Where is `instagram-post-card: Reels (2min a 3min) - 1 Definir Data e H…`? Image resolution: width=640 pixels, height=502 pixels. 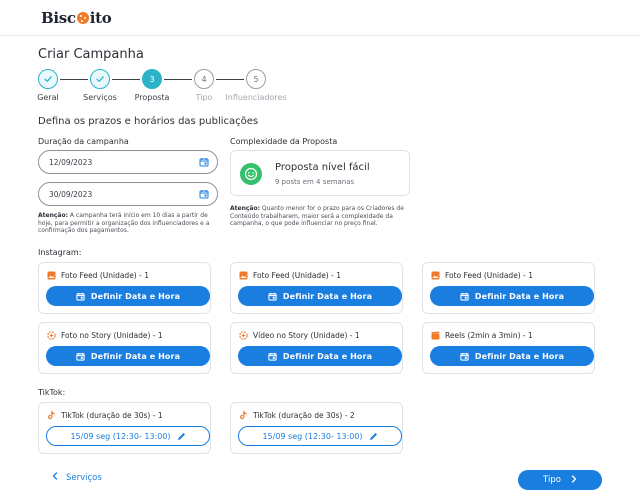
instagram-post-card: Reels (2min a 3min) - 1 Definir Data e H… is located at coordinates (508, 348).